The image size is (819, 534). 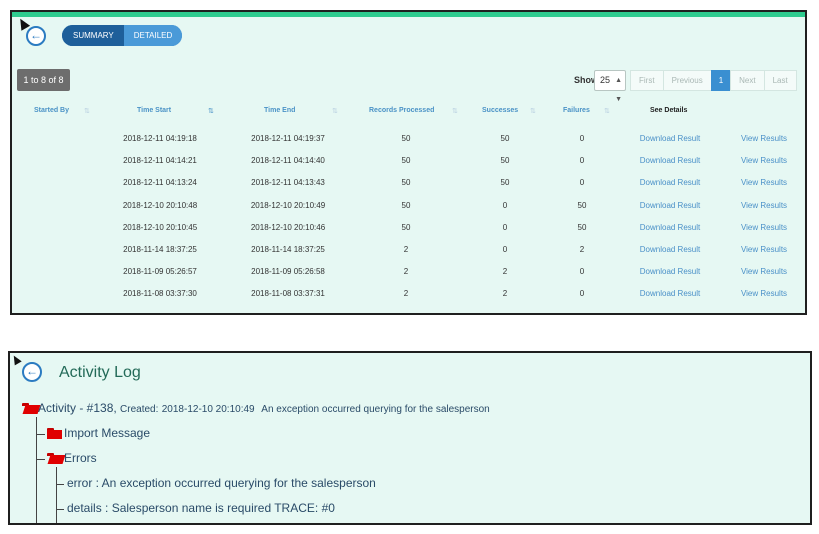 I want to click on cell-time-start: 2018-12-10 20:10:45, so click(x=160, y=227).